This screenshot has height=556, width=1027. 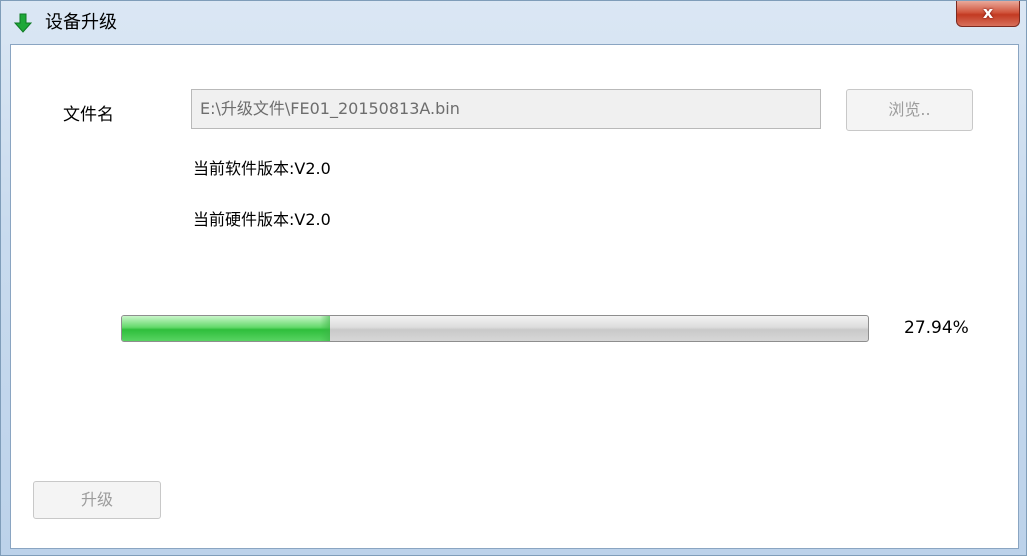 I want to click on hardware-version-text: 当前硬件版本:V2.0, so click(x=262, y=219).